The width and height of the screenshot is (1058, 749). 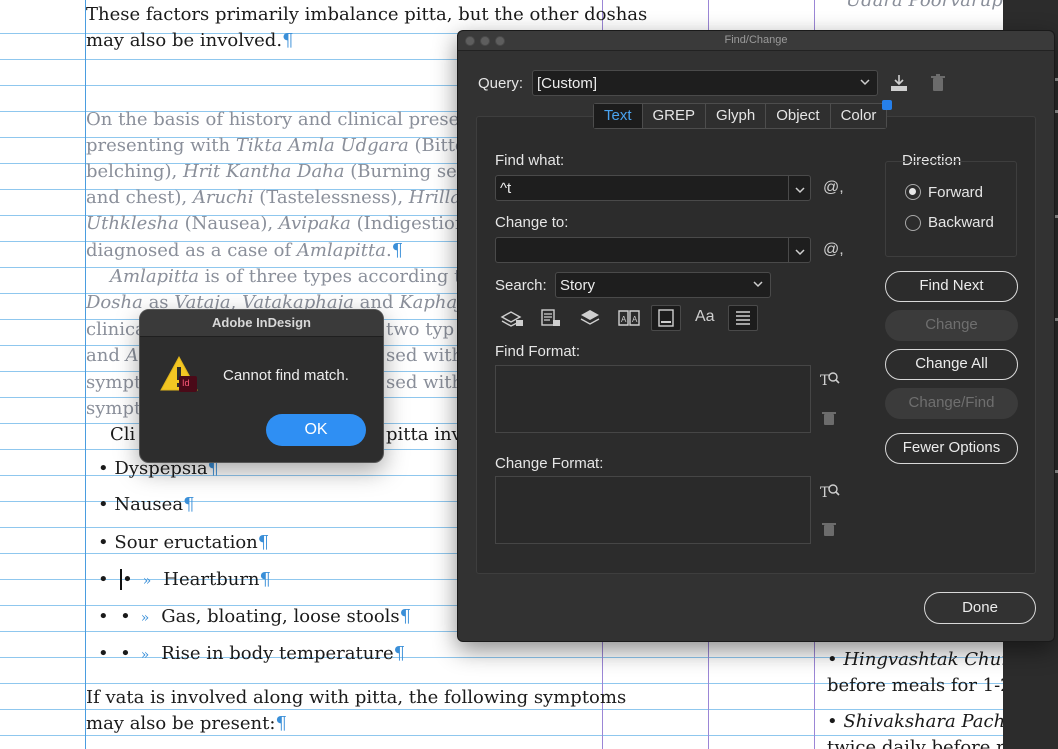 What do you see at coordinates (186, 723) in the screenshot?
I see `body-paragraph-line: may also be present:¶` at bounding box center [186, 723].